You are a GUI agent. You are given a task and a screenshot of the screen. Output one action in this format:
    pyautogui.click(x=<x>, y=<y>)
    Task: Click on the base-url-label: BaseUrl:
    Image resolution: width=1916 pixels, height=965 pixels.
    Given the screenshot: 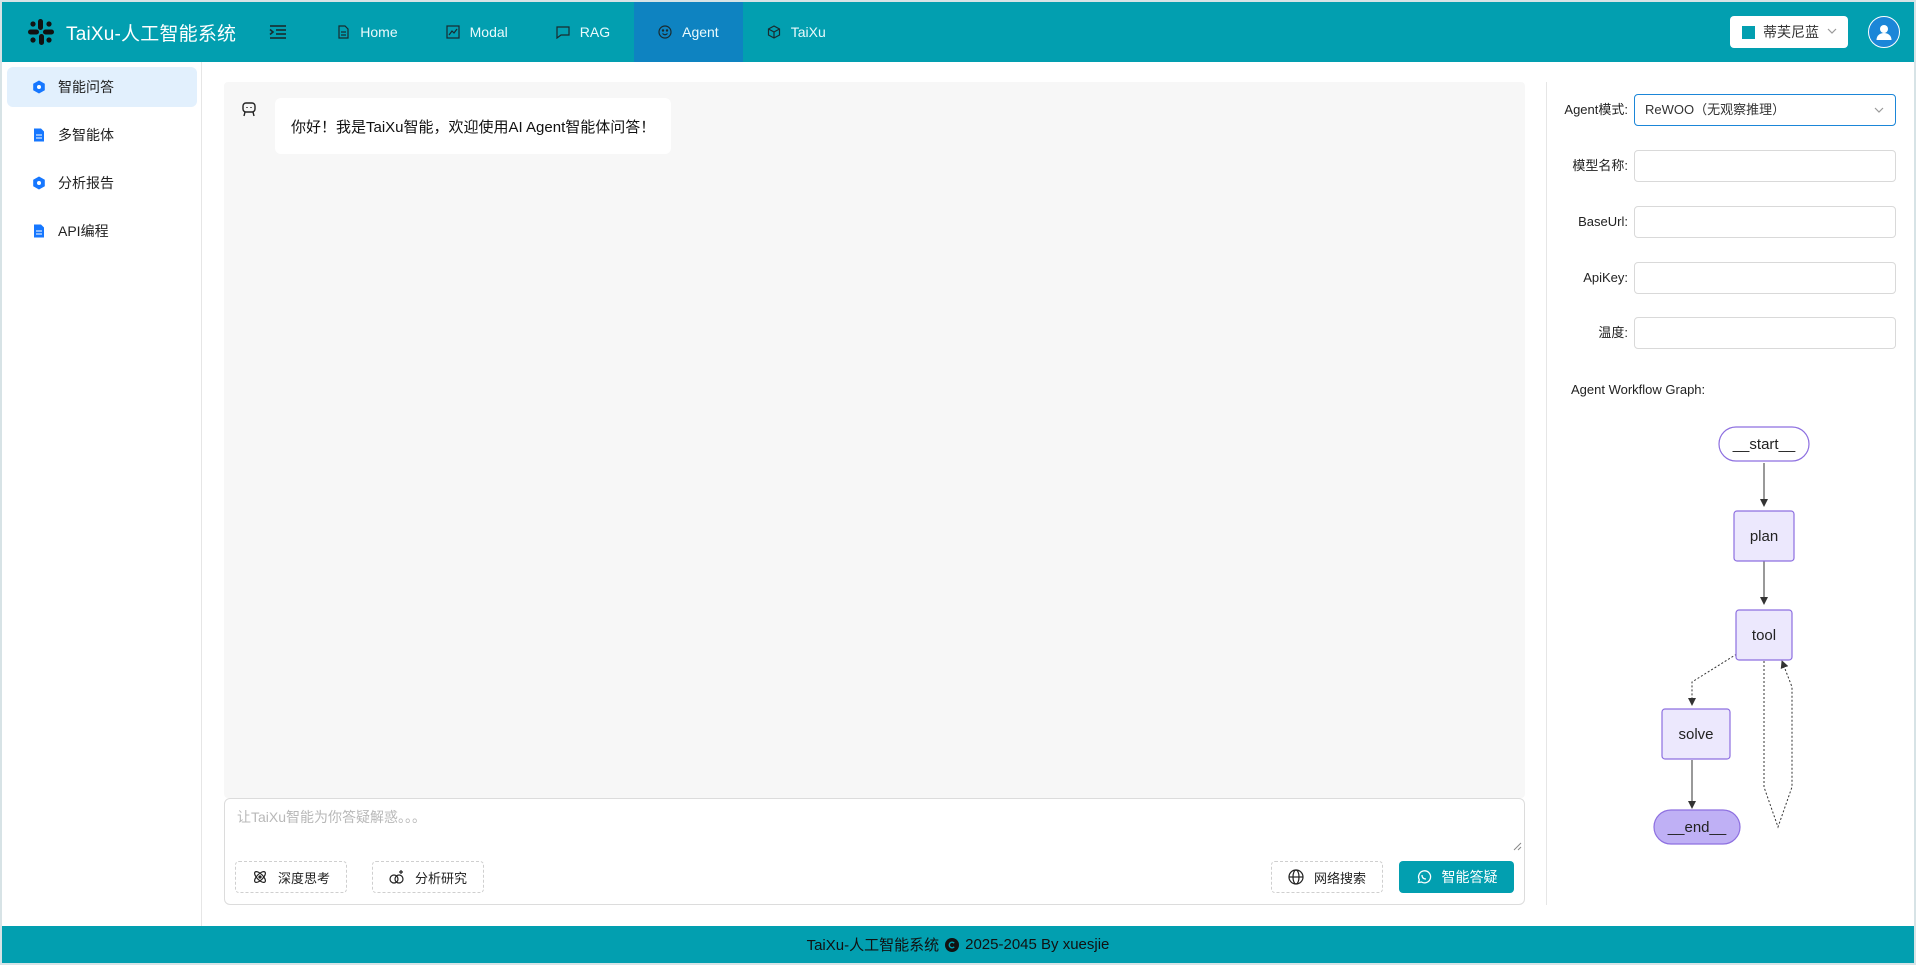 What is the action you would take?
    pyautogui.click(x=1603, y=221)
    